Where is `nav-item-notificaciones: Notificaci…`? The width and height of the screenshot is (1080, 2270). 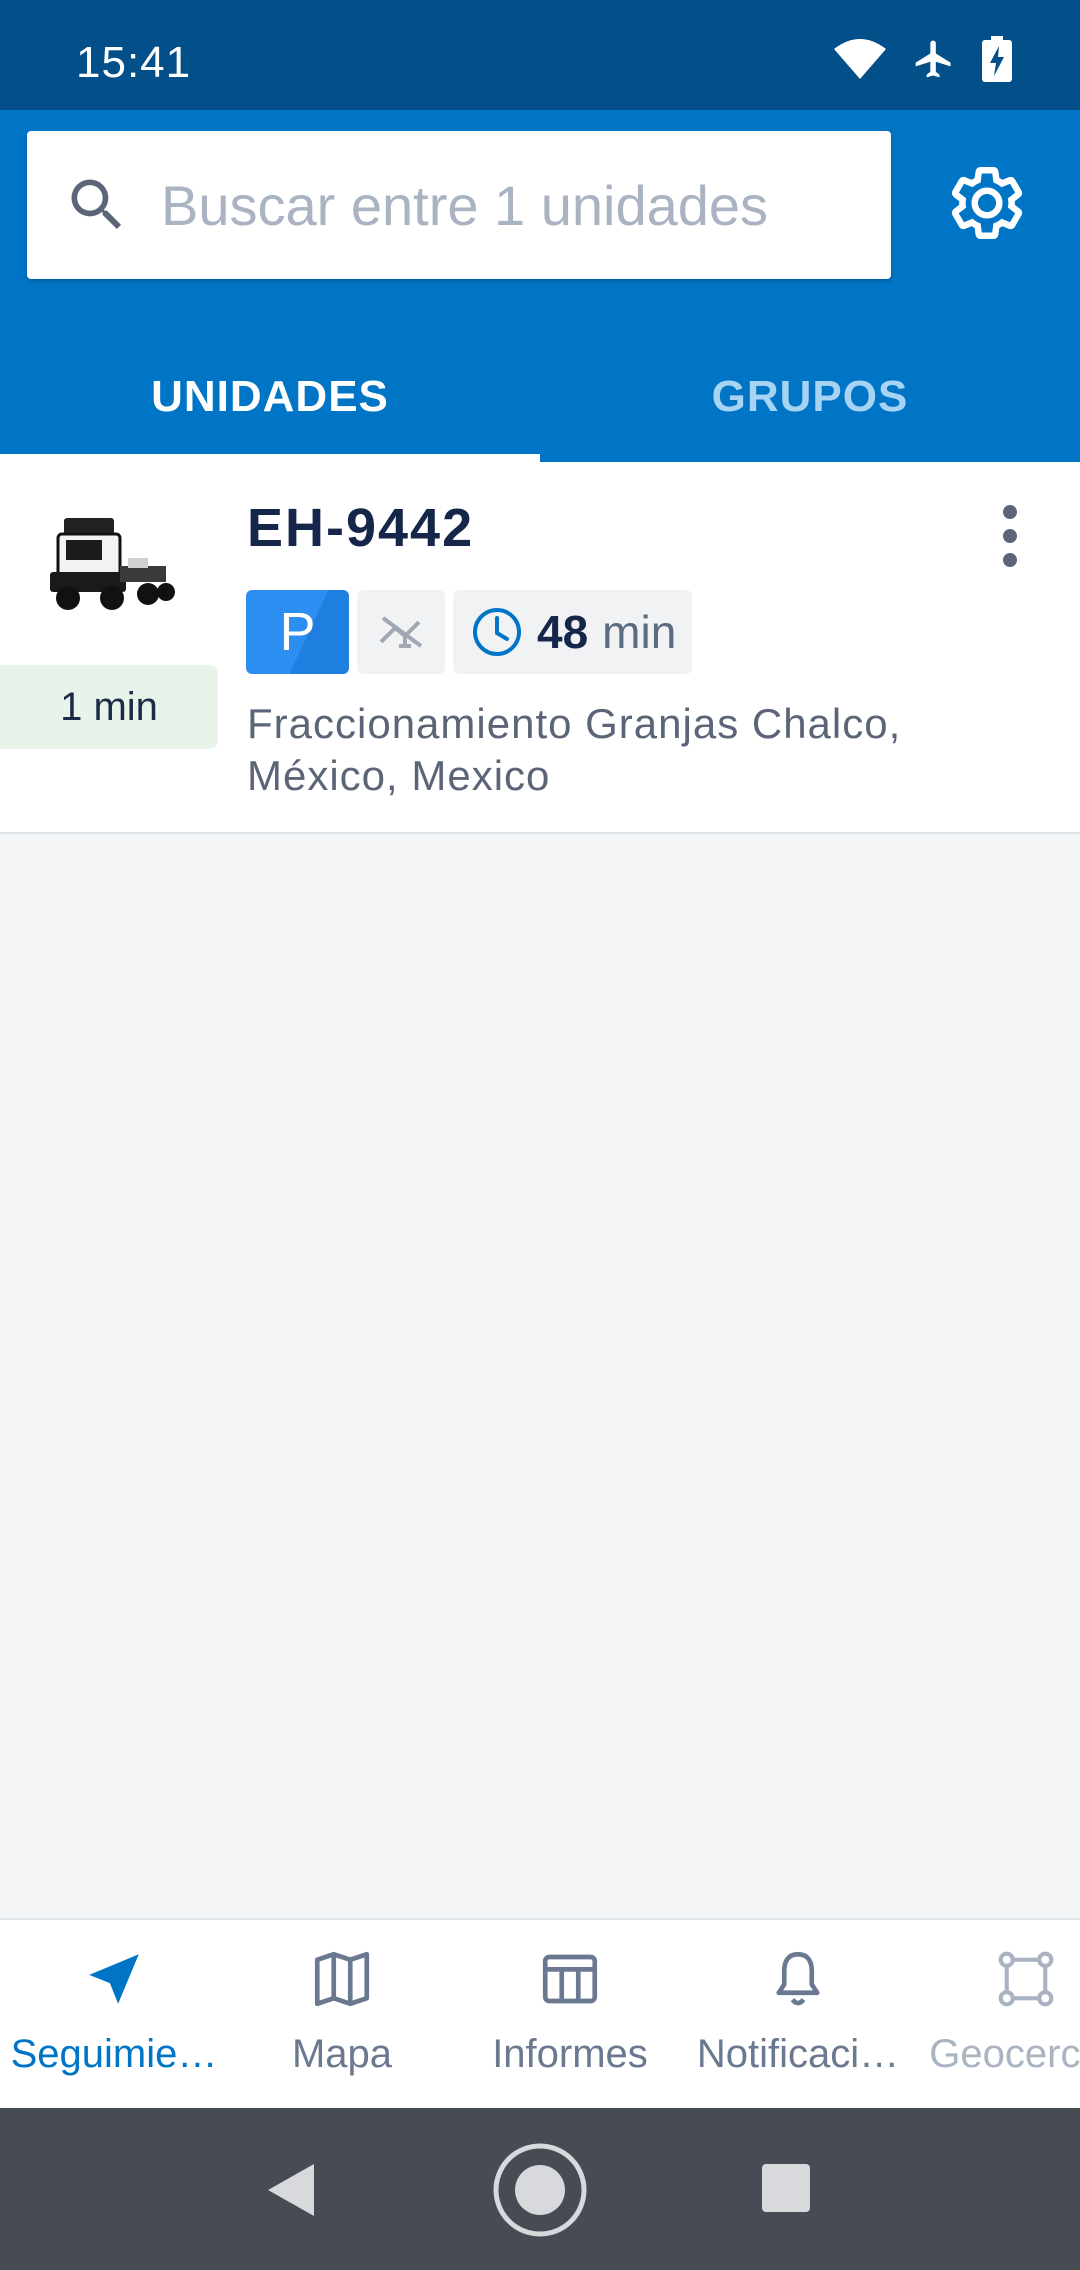 nav-item-notificaciones: Notificaci… is located at coordinates (798, 2014).